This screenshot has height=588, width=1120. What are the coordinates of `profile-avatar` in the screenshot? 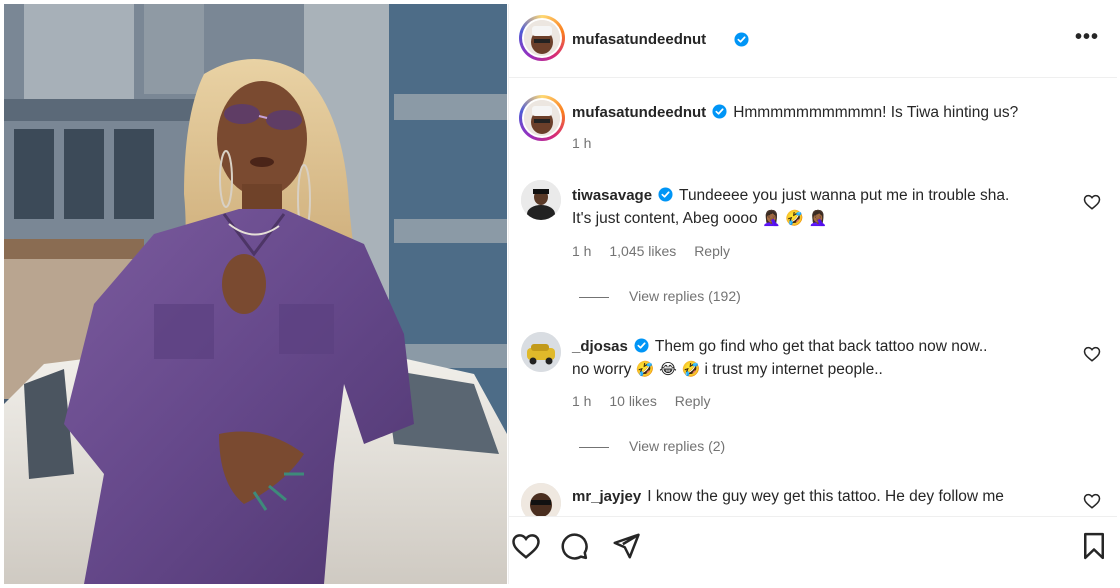 It's located at (542, 38).